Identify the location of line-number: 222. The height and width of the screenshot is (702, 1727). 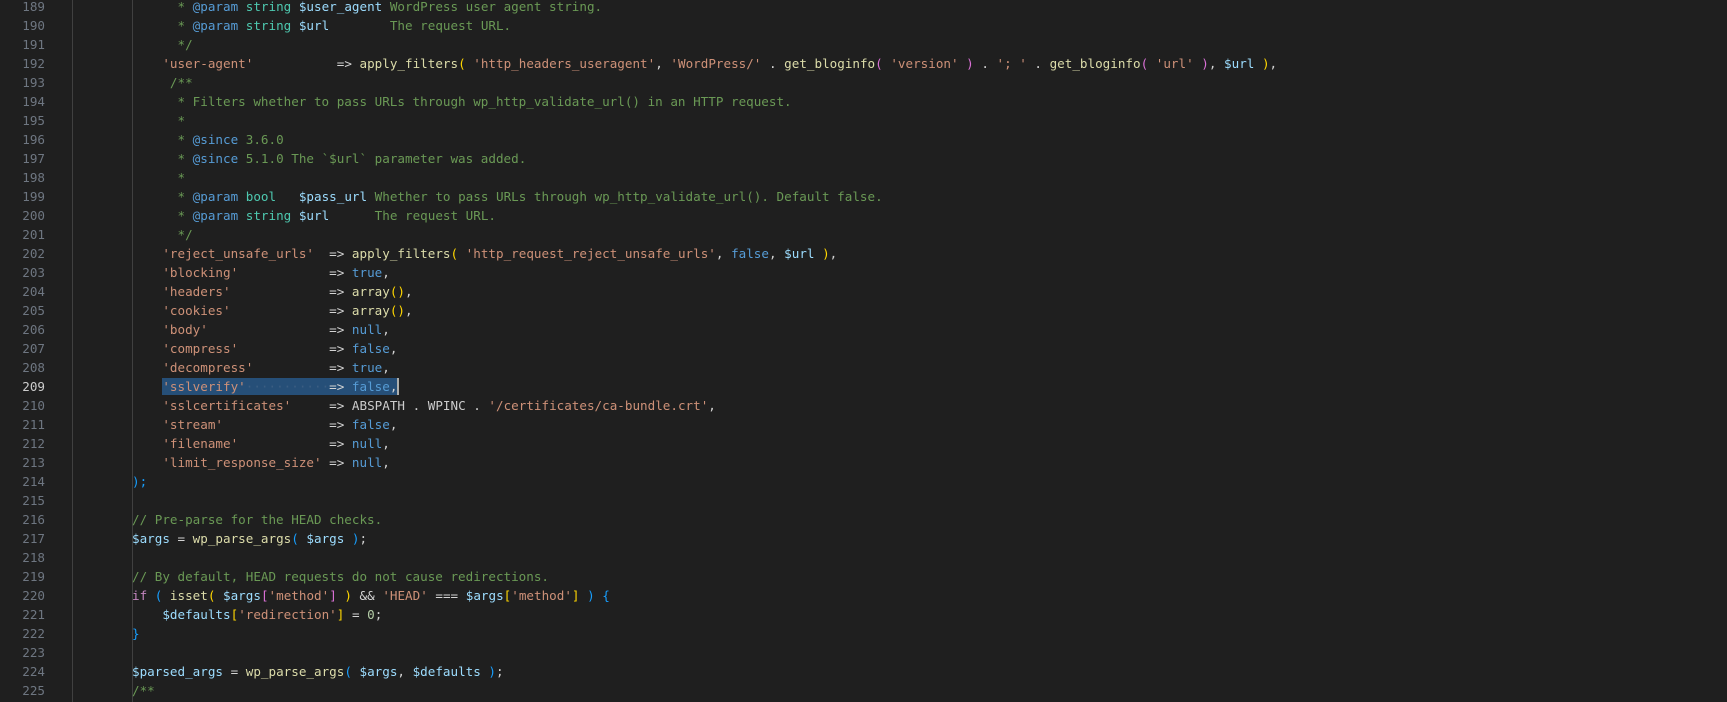
(33, 633).